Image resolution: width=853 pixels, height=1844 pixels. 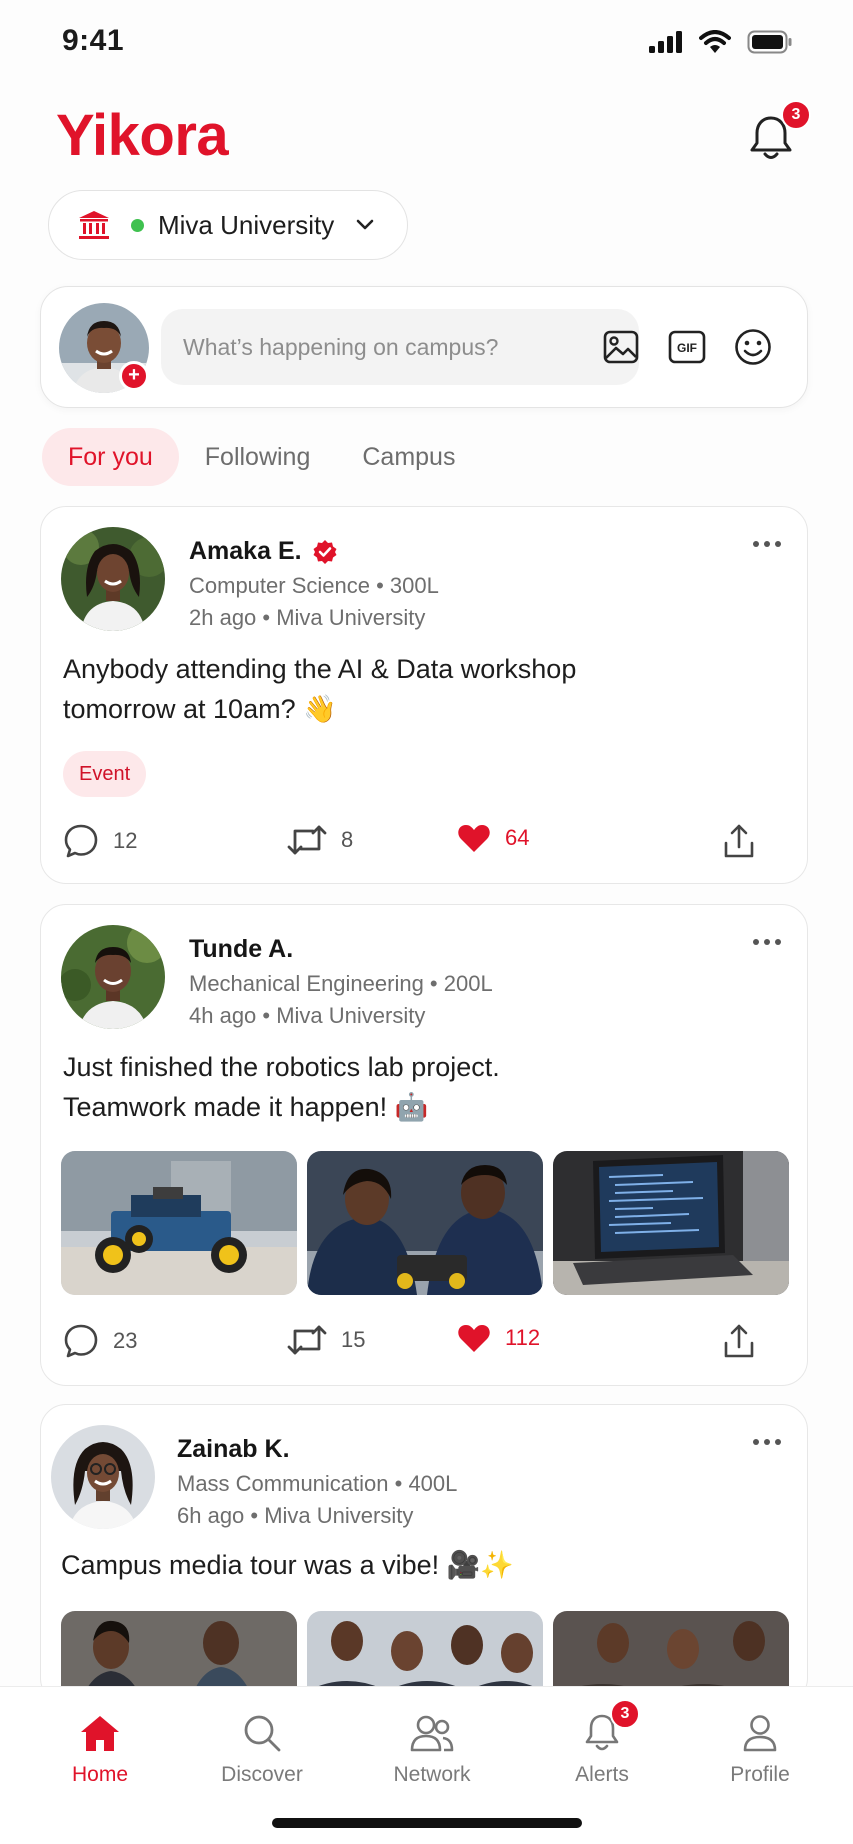 I want to click on author-department: Computer Science • 300L, so click(x=314, y=585).